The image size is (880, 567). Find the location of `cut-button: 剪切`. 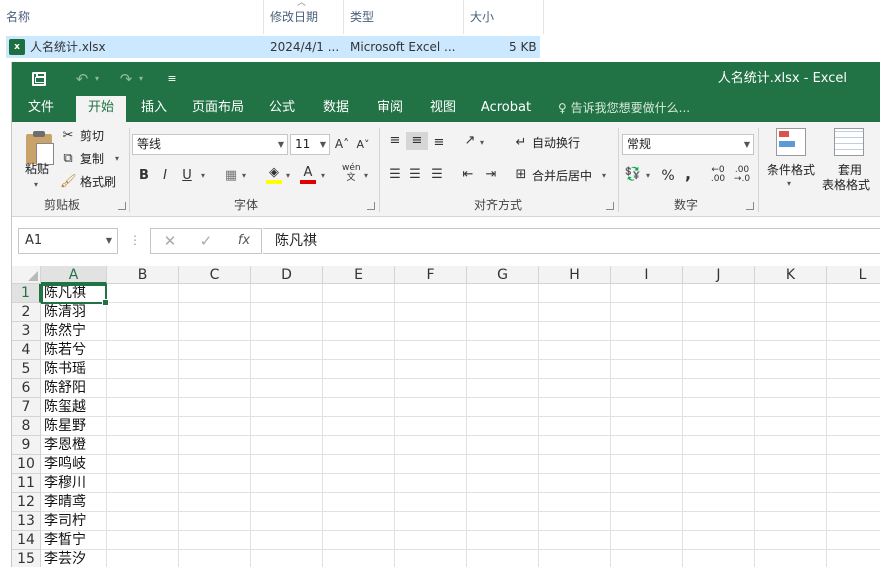

cut-button: 剪切 is located at coordinates (92, 136).